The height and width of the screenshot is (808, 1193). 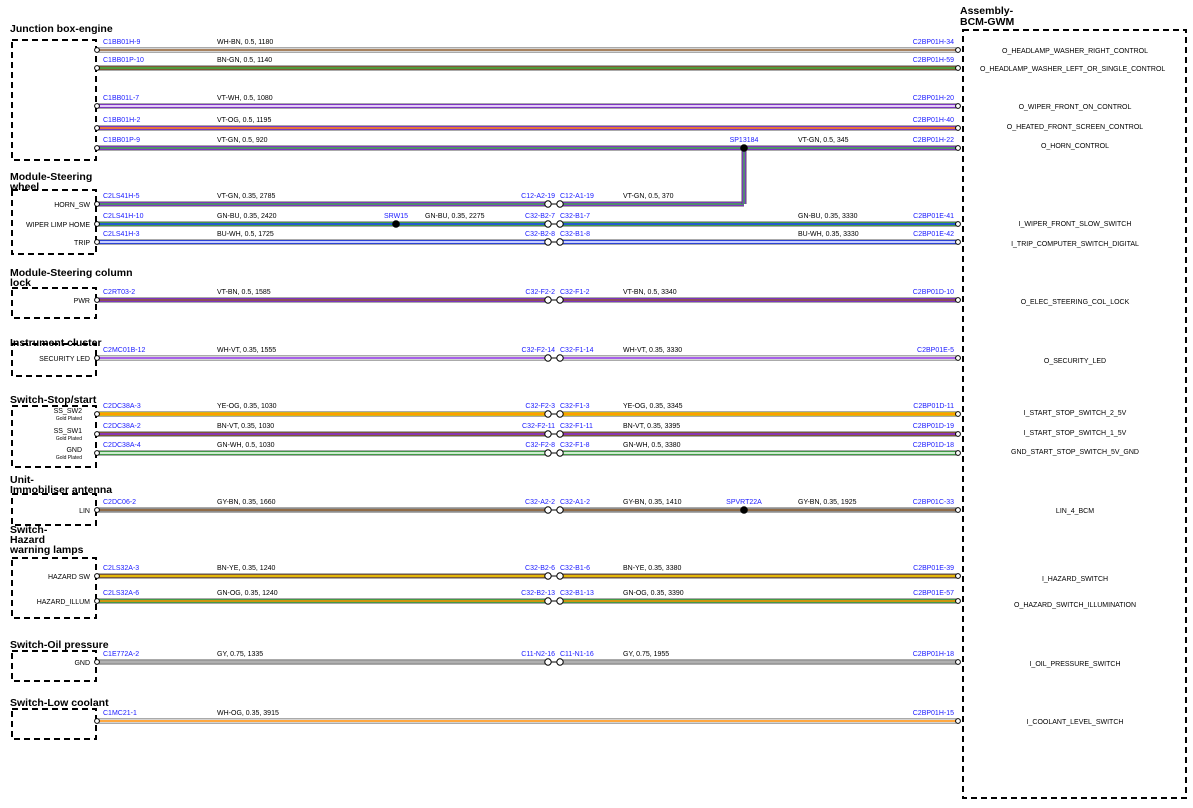 I want to click on signal-label: I_START_STOP_SWITCH_1_5V, so click(x=1075, y=433).